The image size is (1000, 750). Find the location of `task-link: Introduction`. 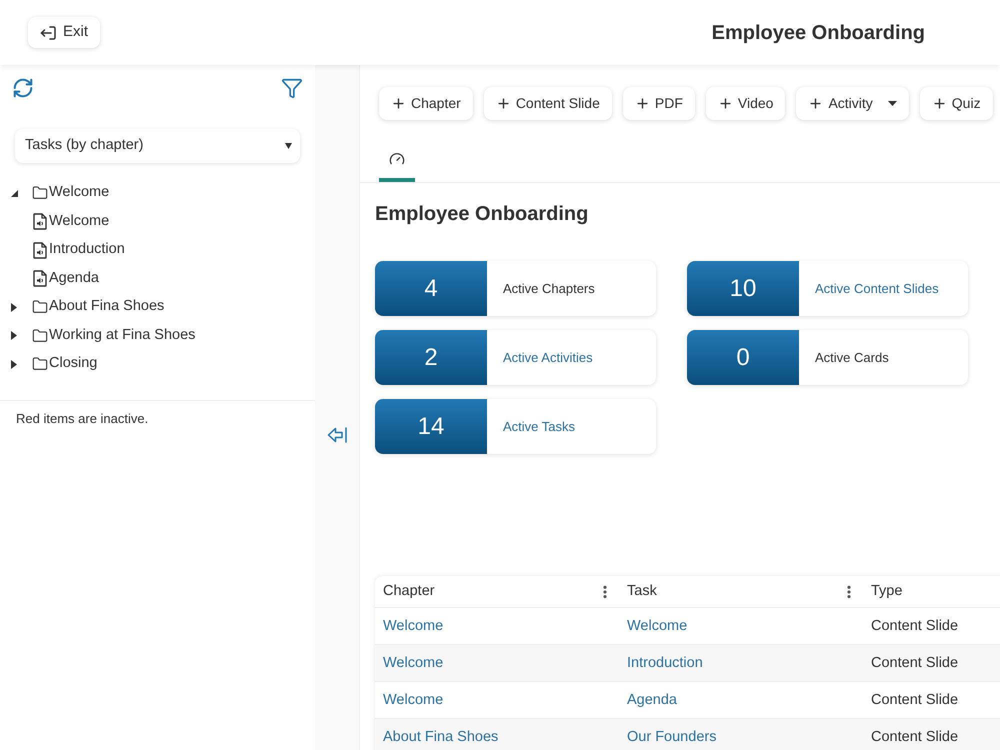

task-link: Introduction is located at coordinates (665, 663).